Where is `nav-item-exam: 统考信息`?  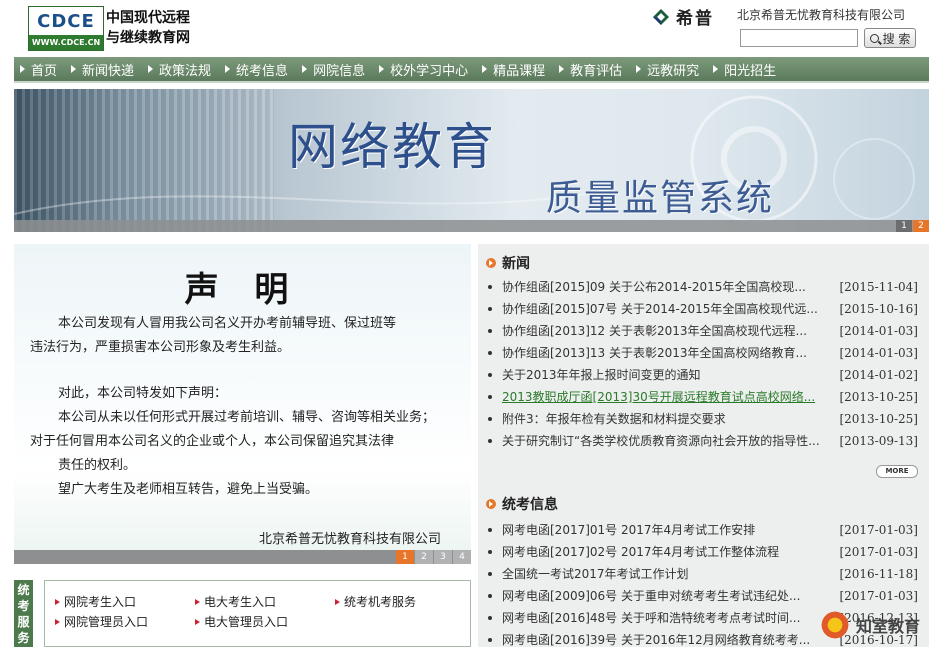
nav-item-exam: 统考信息 is located at coordinates (257, 69).